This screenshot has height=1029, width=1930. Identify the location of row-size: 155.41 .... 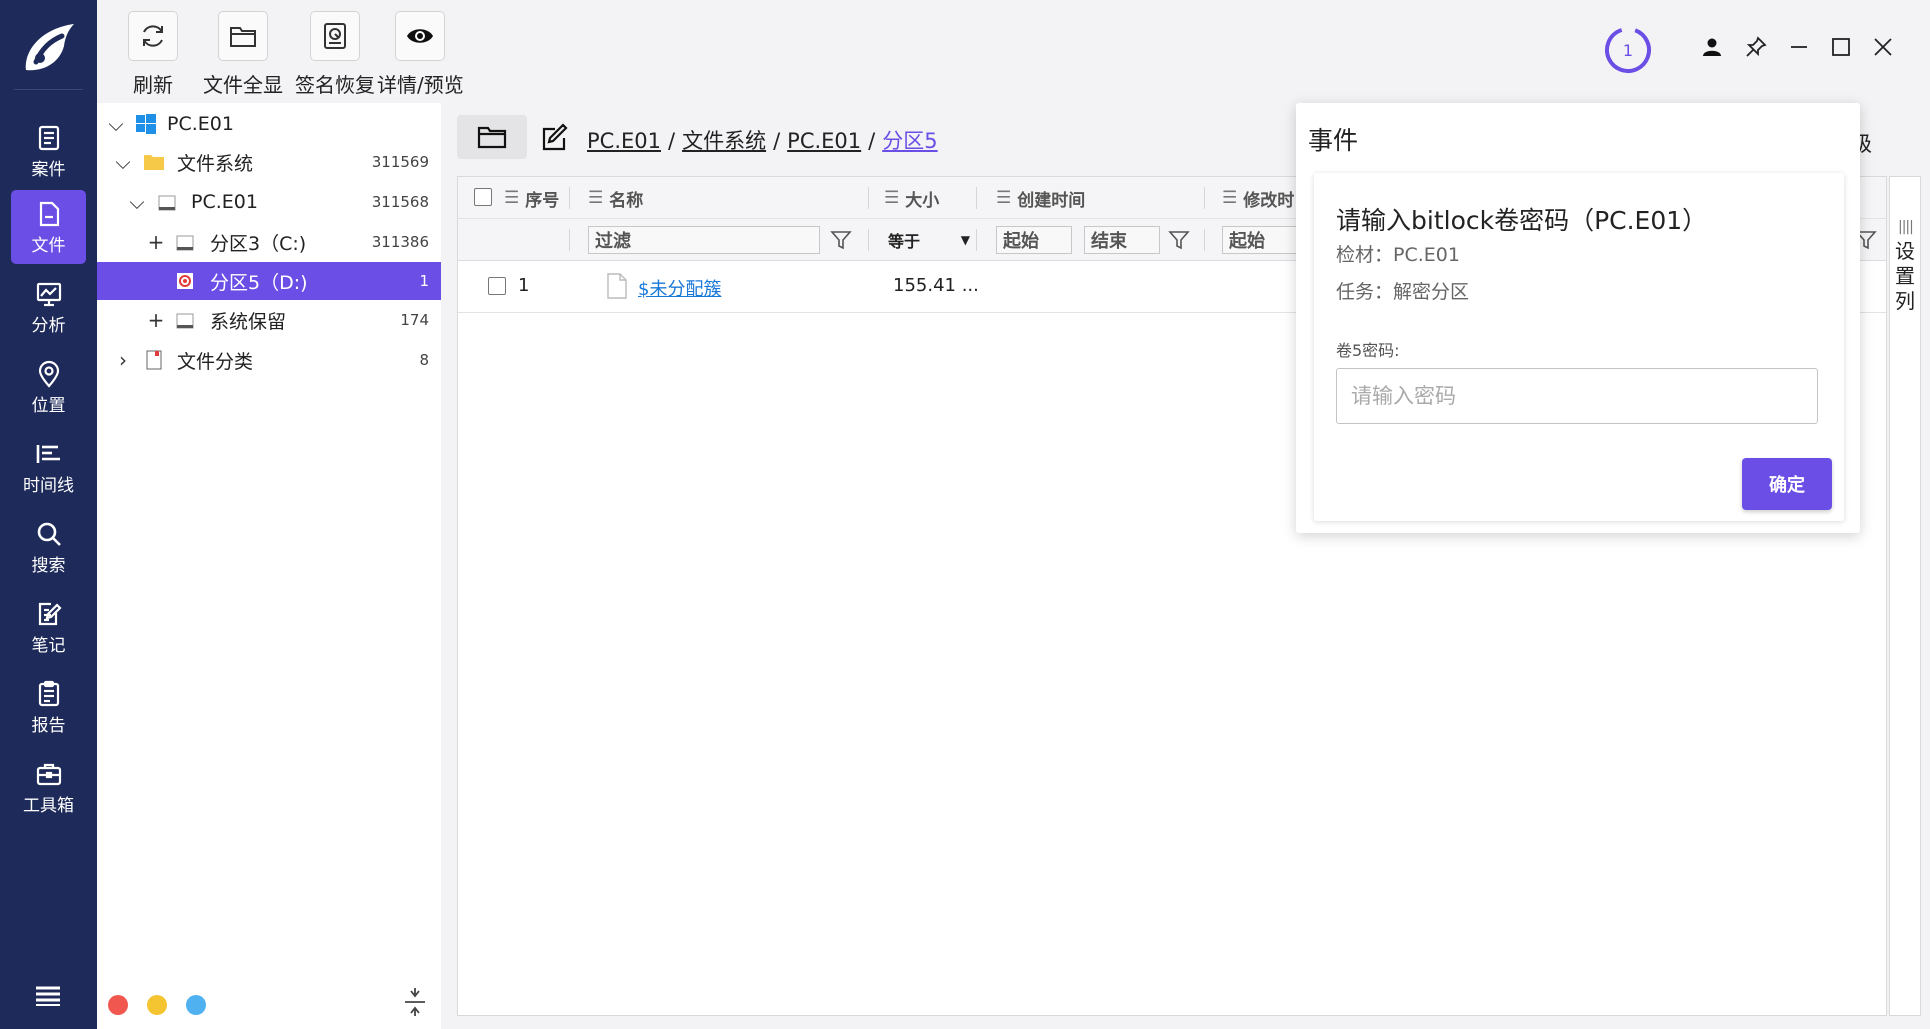
(936, 285).